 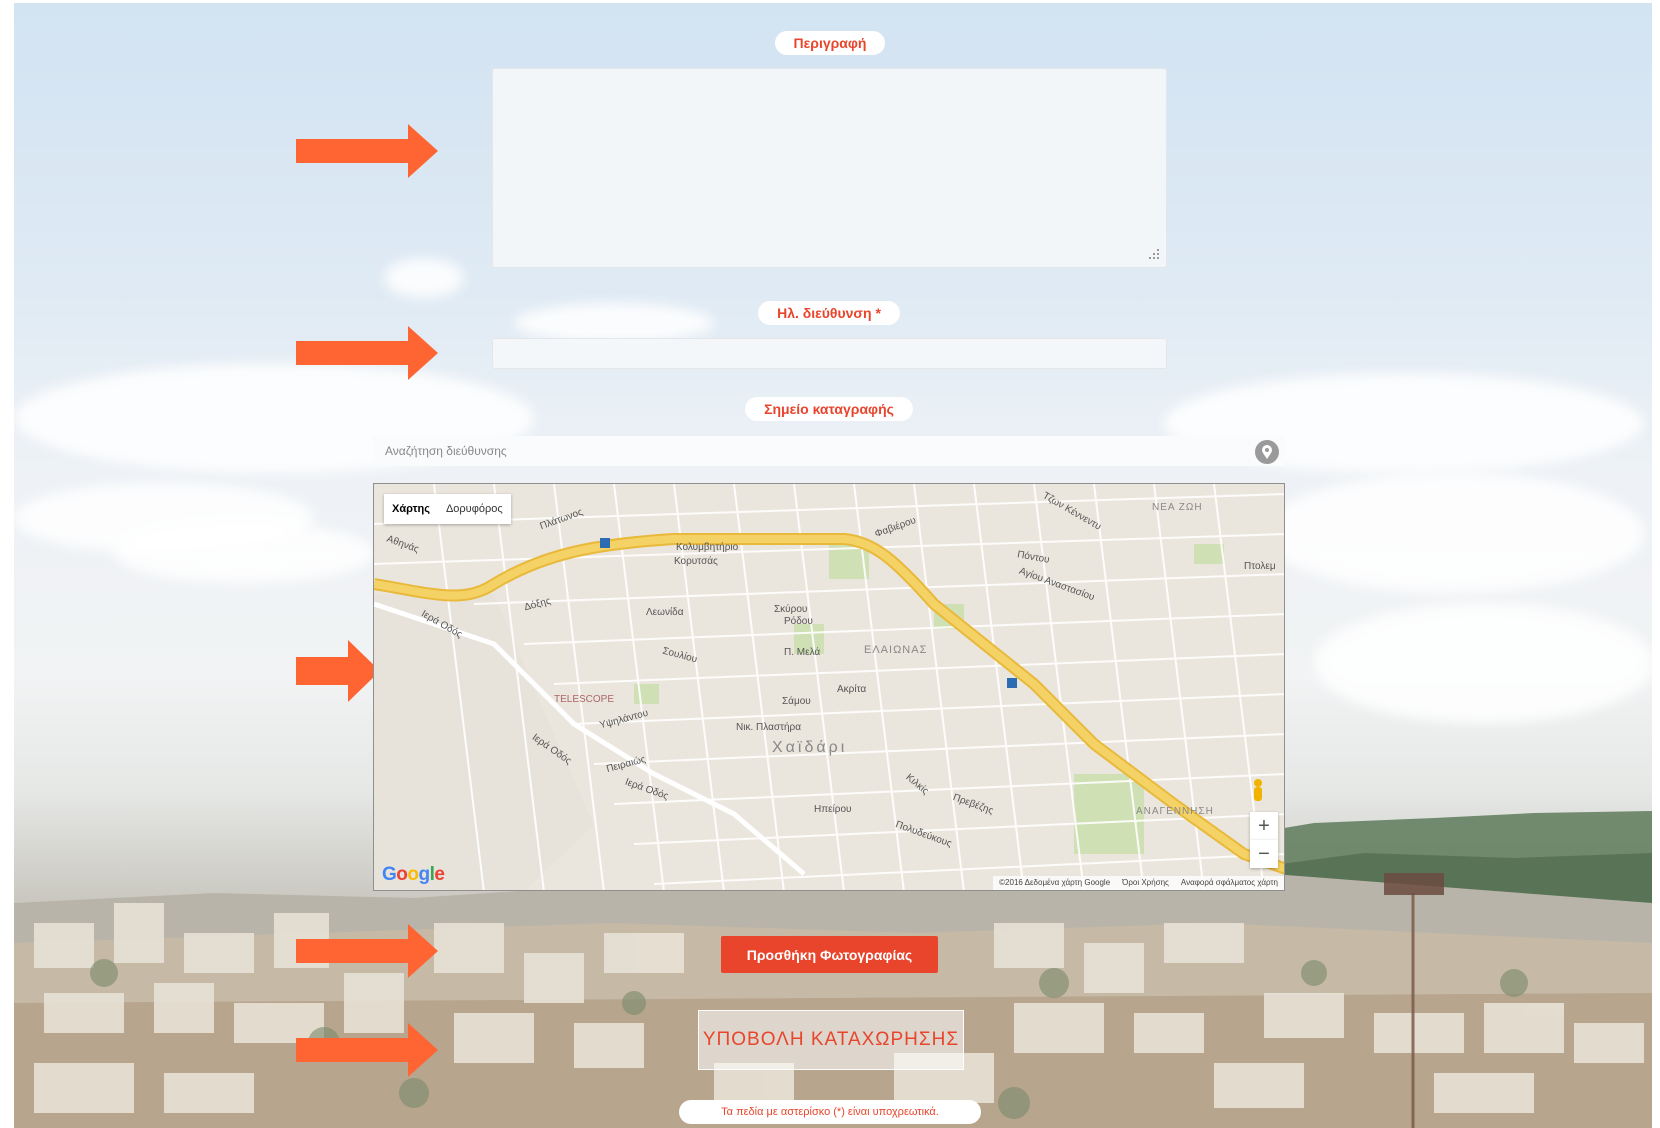 I want to click on map-label: Ηπείρου, so click(x=833, y=809).